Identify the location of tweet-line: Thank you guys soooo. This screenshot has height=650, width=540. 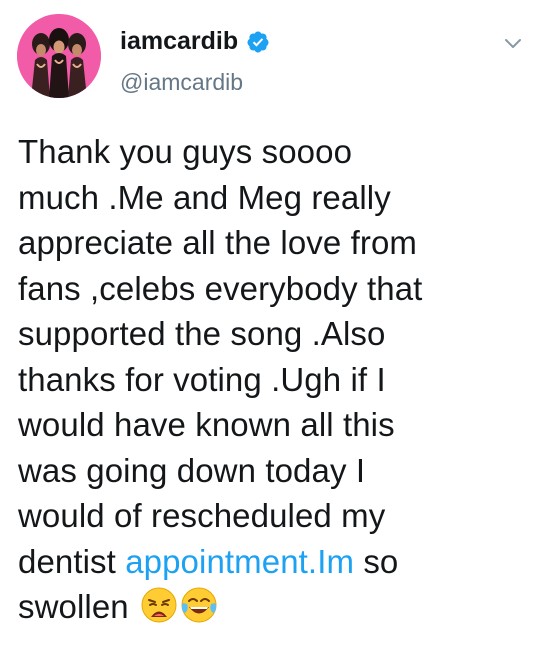
(185, 151).